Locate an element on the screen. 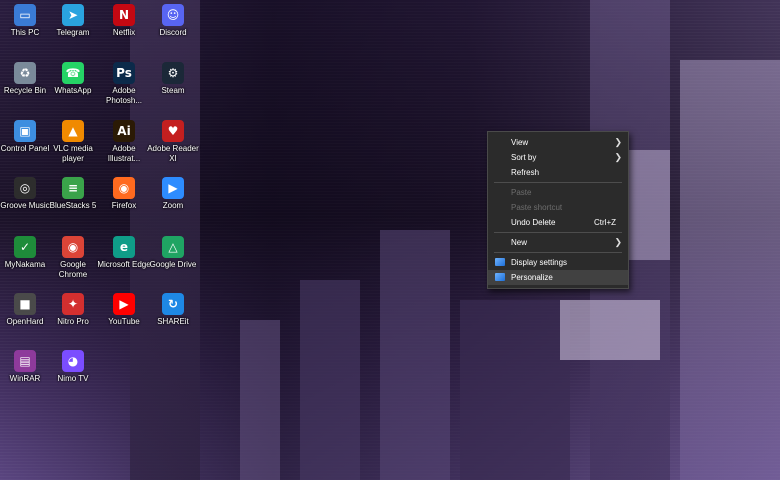  steam-icon: ⚙ is located at coordinates (173, 73).